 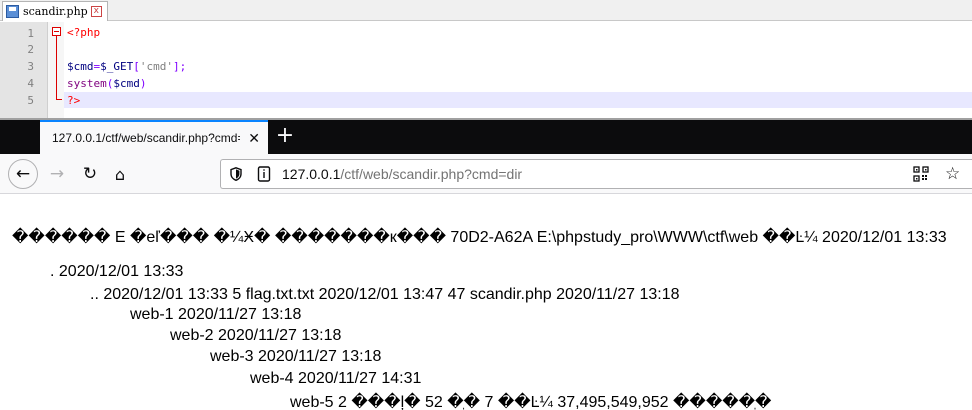 I want to click on star-icon: ☆, so click(x=952, y=174).